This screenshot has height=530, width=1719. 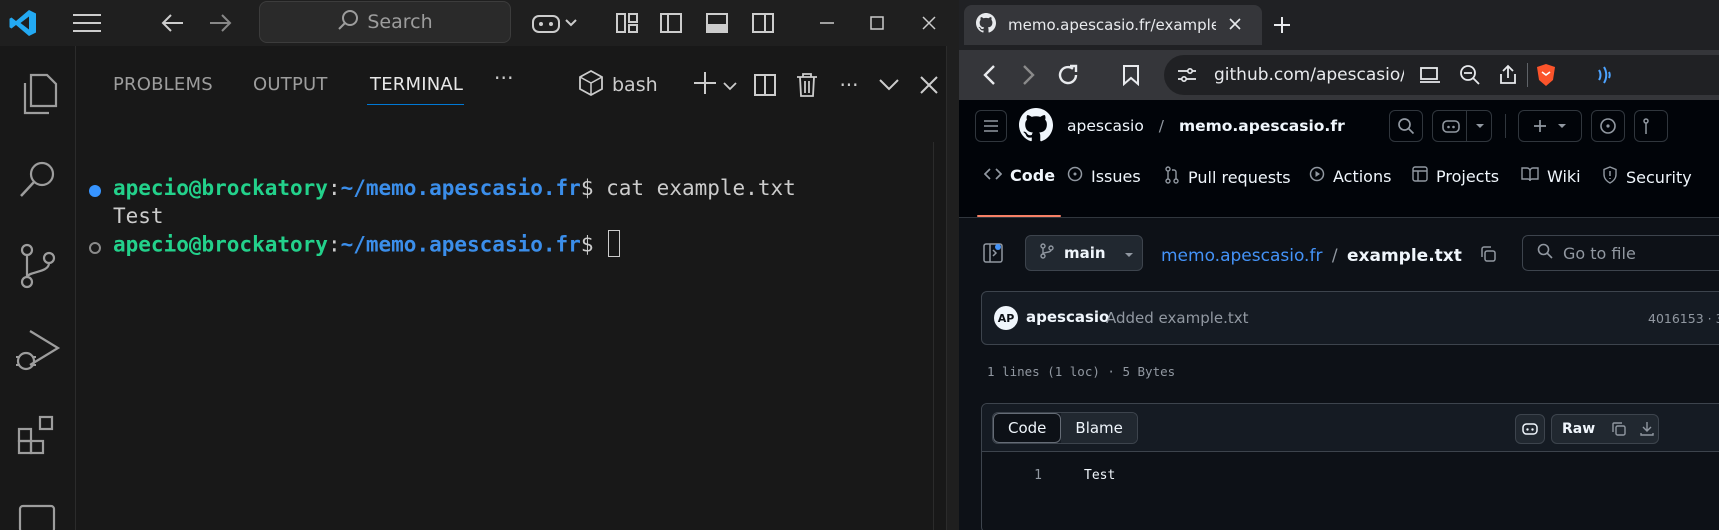 What do you see at coordinates (1027, 428) in the screenshot?
I see `code-view-button: Code` at bounding box center [1027, 428].